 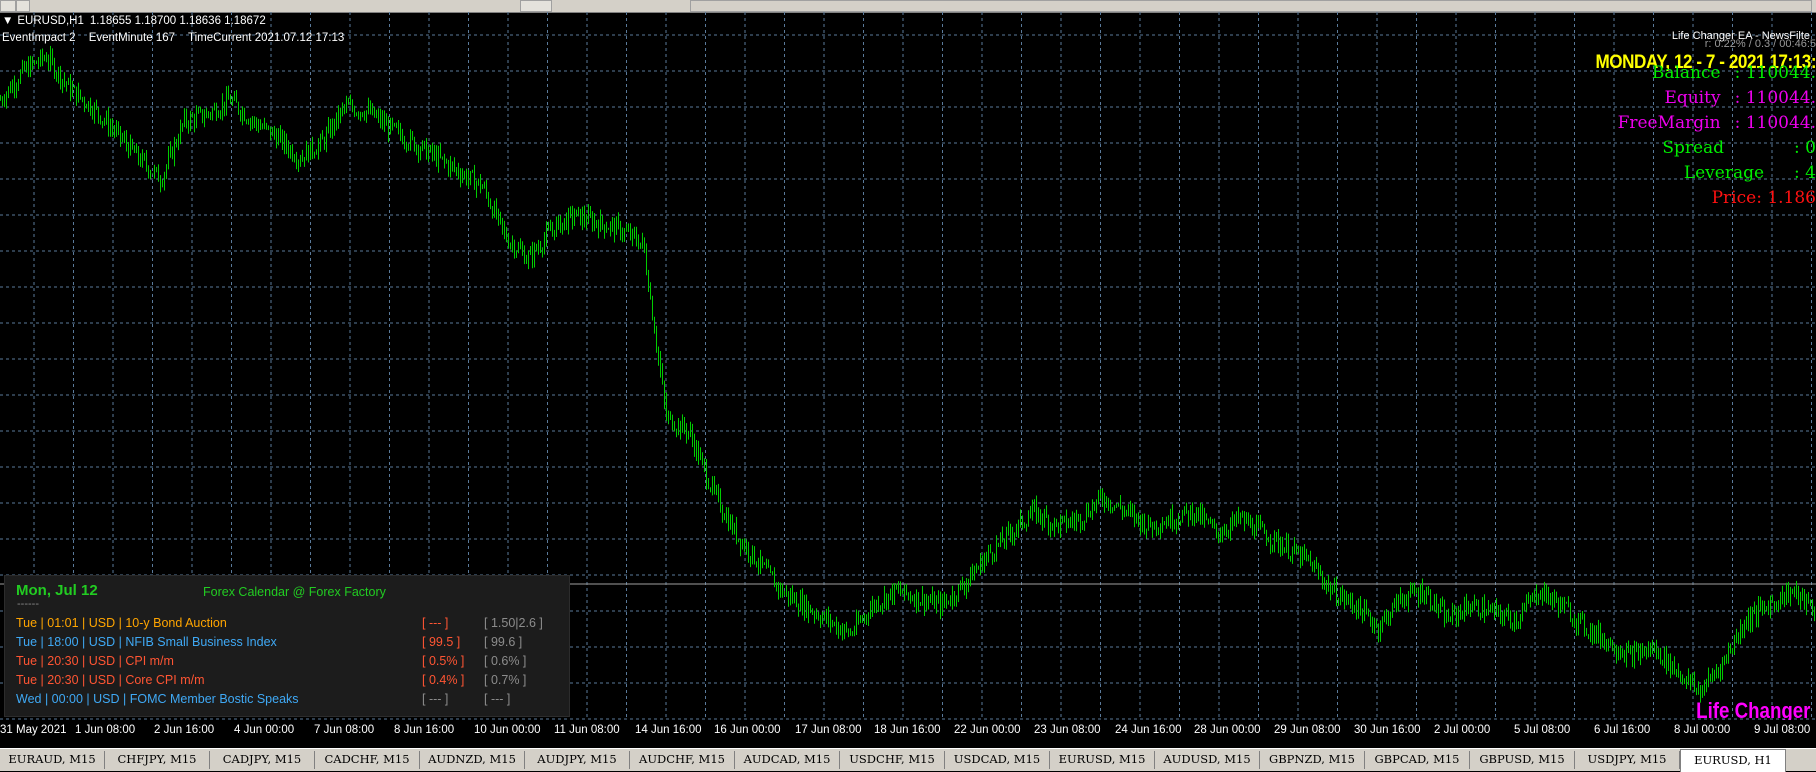 What do you see at coordinates (505, 680) in the screenshot?
I see `event-forecast: [ 0.7% ]` at bounding box center [505, 680].